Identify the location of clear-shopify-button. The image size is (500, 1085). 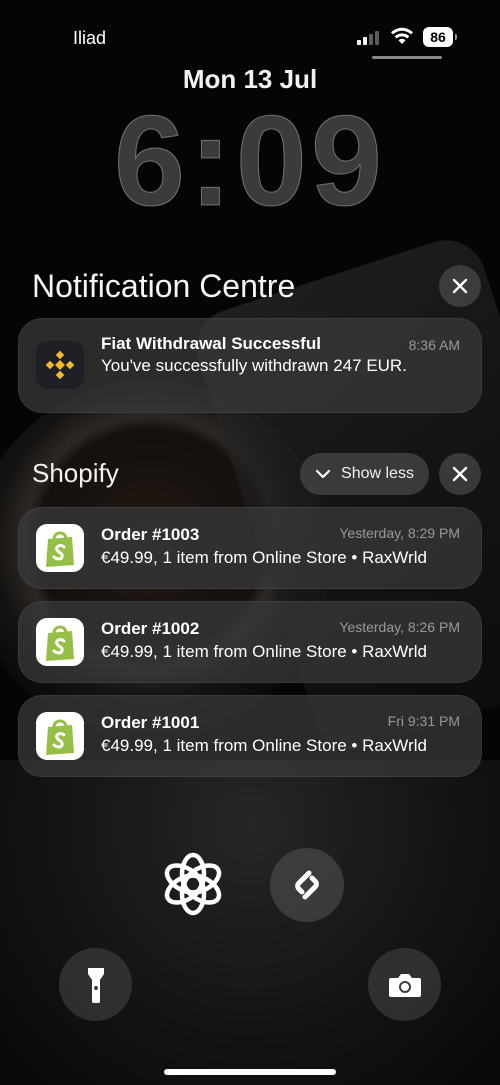
(460, 474).